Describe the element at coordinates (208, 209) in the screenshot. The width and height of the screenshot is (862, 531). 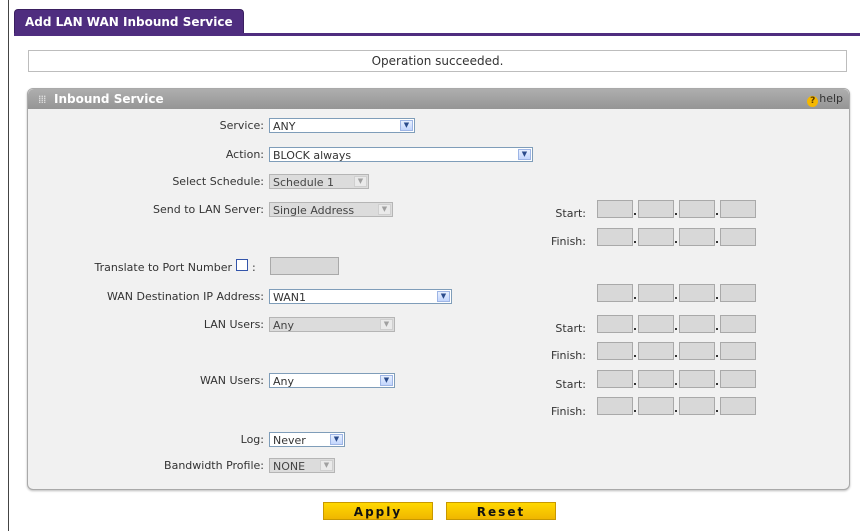
I see `send-to-lan-server-label: Send to LAN Server:` at that location.